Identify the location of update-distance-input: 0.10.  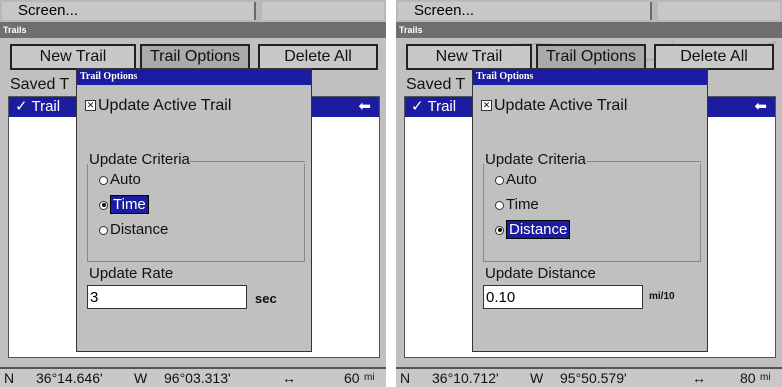
(563, 297).